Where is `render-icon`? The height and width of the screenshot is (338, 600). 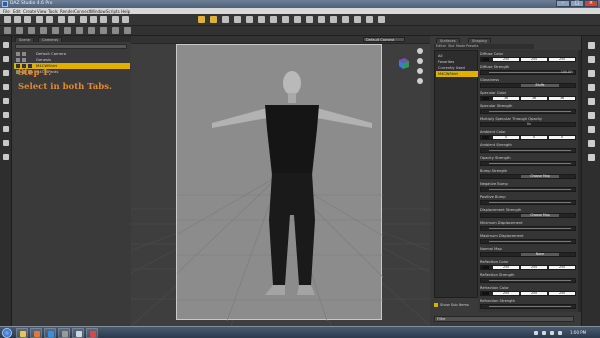 render-icon is located at coordinates (125, 19).